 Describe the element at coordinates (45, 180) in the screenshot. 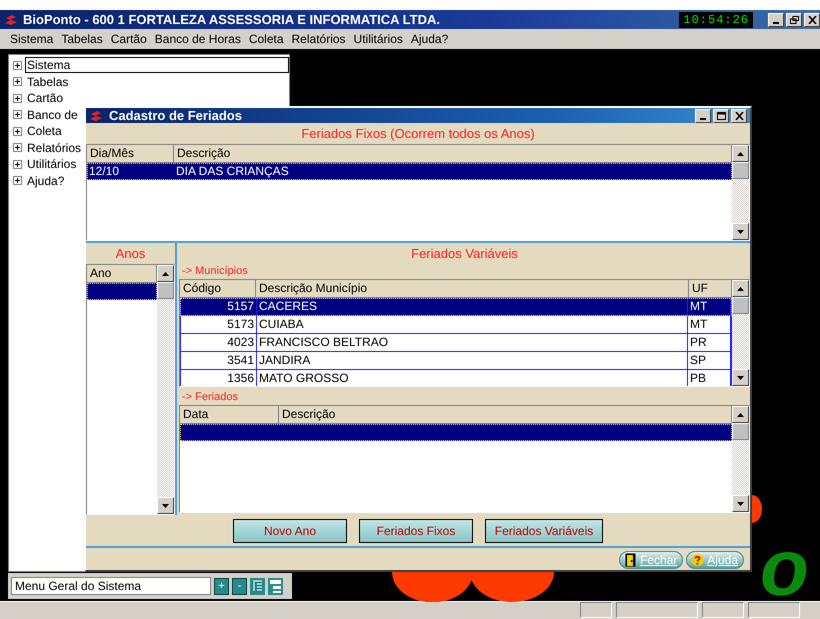

I see `tree-item: Ajuda?` at that location.